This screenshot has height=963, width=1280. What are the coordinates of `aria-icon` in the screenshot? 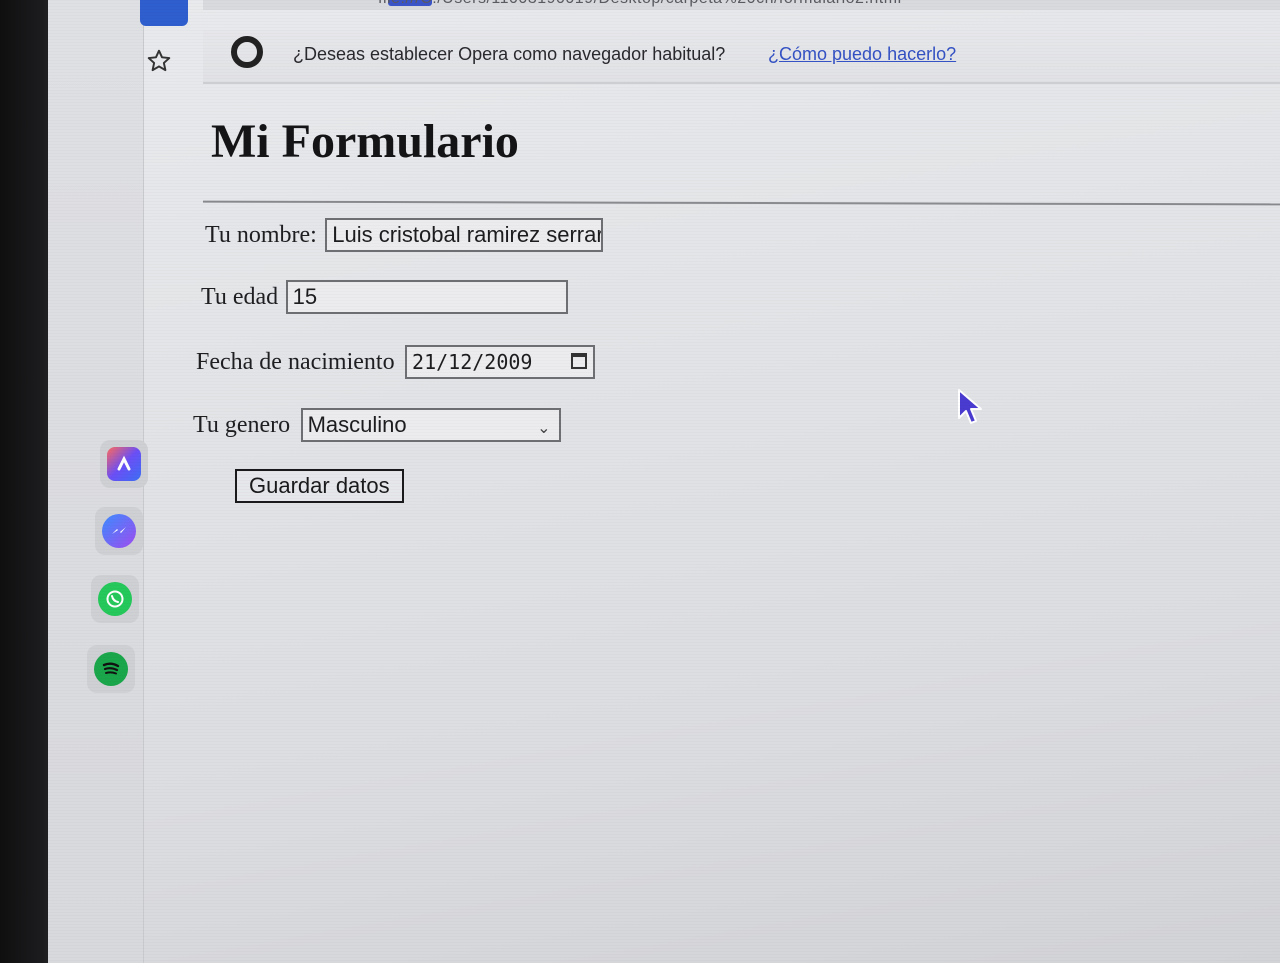 It's located at (124, 464).